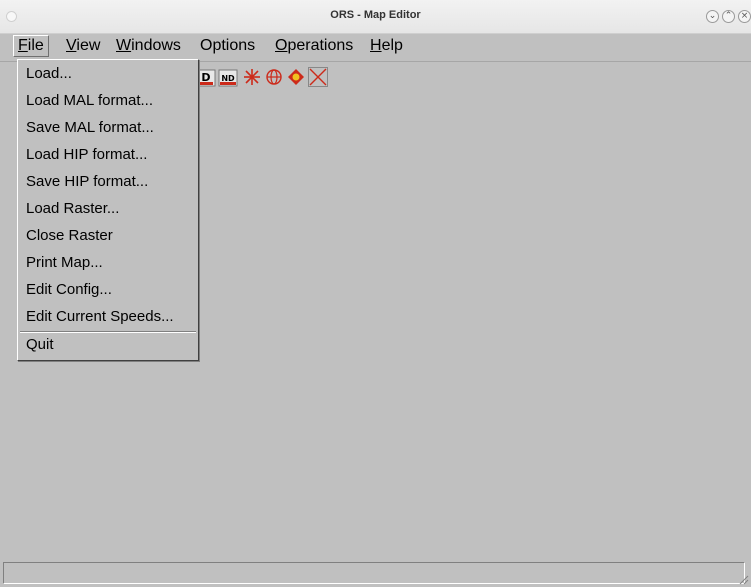  Describe the element at coordinates (712, 16) in the screenshot. I see `minimize-icon: ⌄` at that location.